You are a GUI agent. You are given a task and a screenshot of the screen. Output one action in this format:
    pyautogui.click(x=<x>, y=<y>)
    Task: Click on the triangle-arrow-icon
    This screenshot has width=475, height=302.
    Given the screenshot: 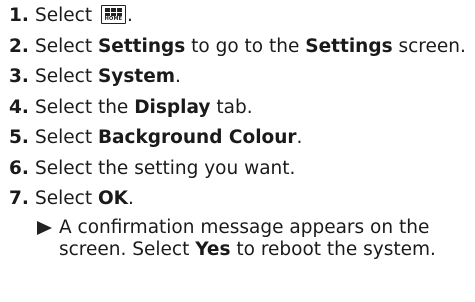 What is the action you would take?
    pyautogui.click(x=44, y=227)
    